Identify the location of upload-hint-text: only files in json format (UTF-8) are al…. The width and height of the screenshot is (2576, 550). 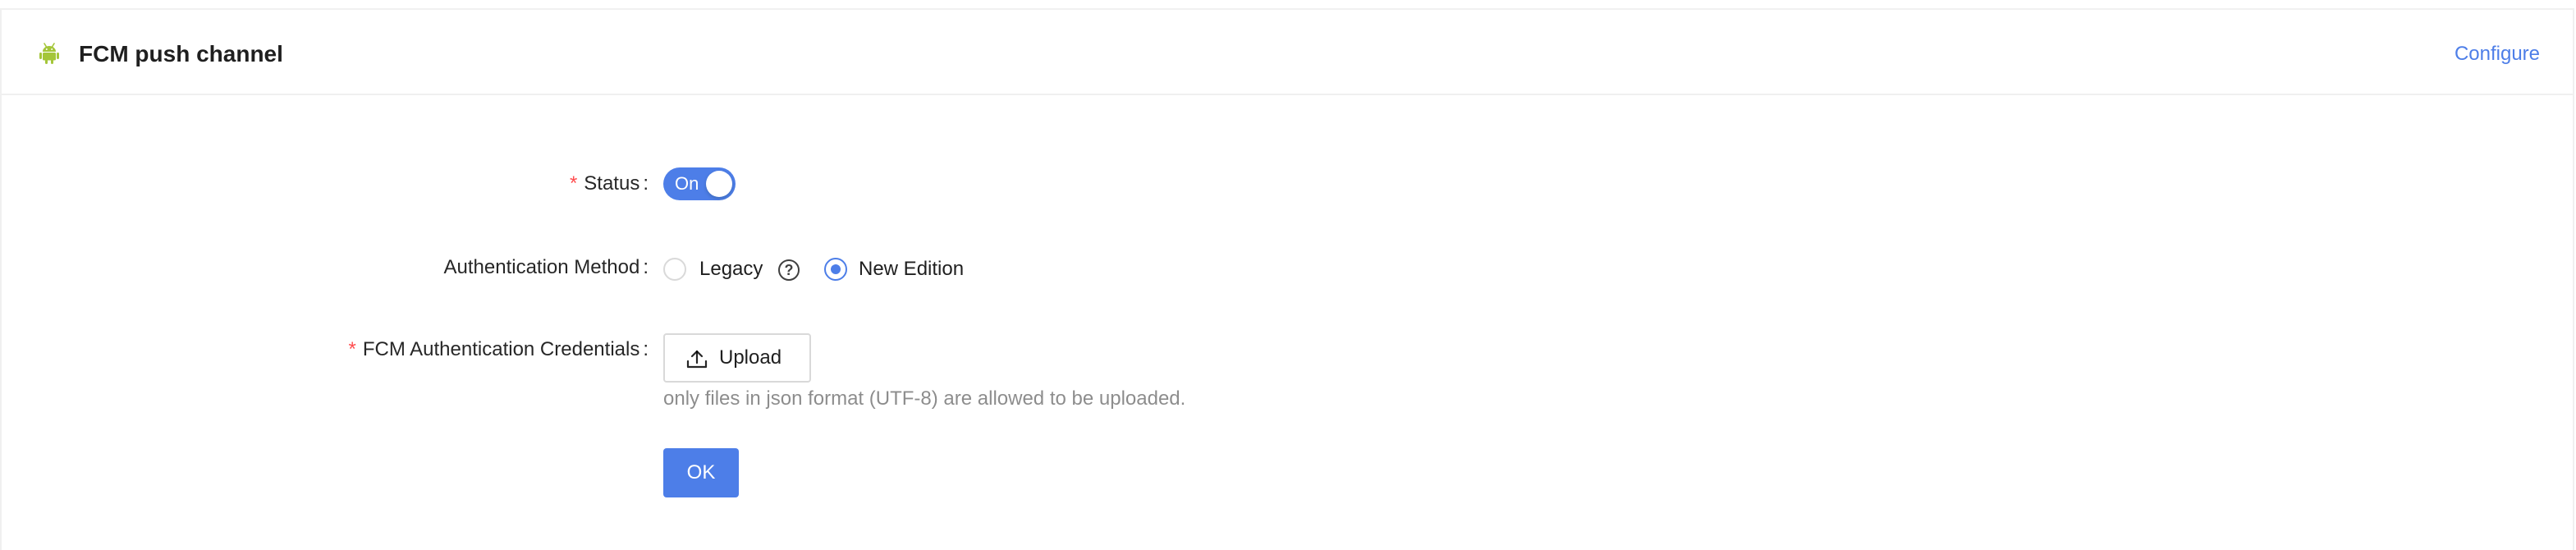
(925, 399).